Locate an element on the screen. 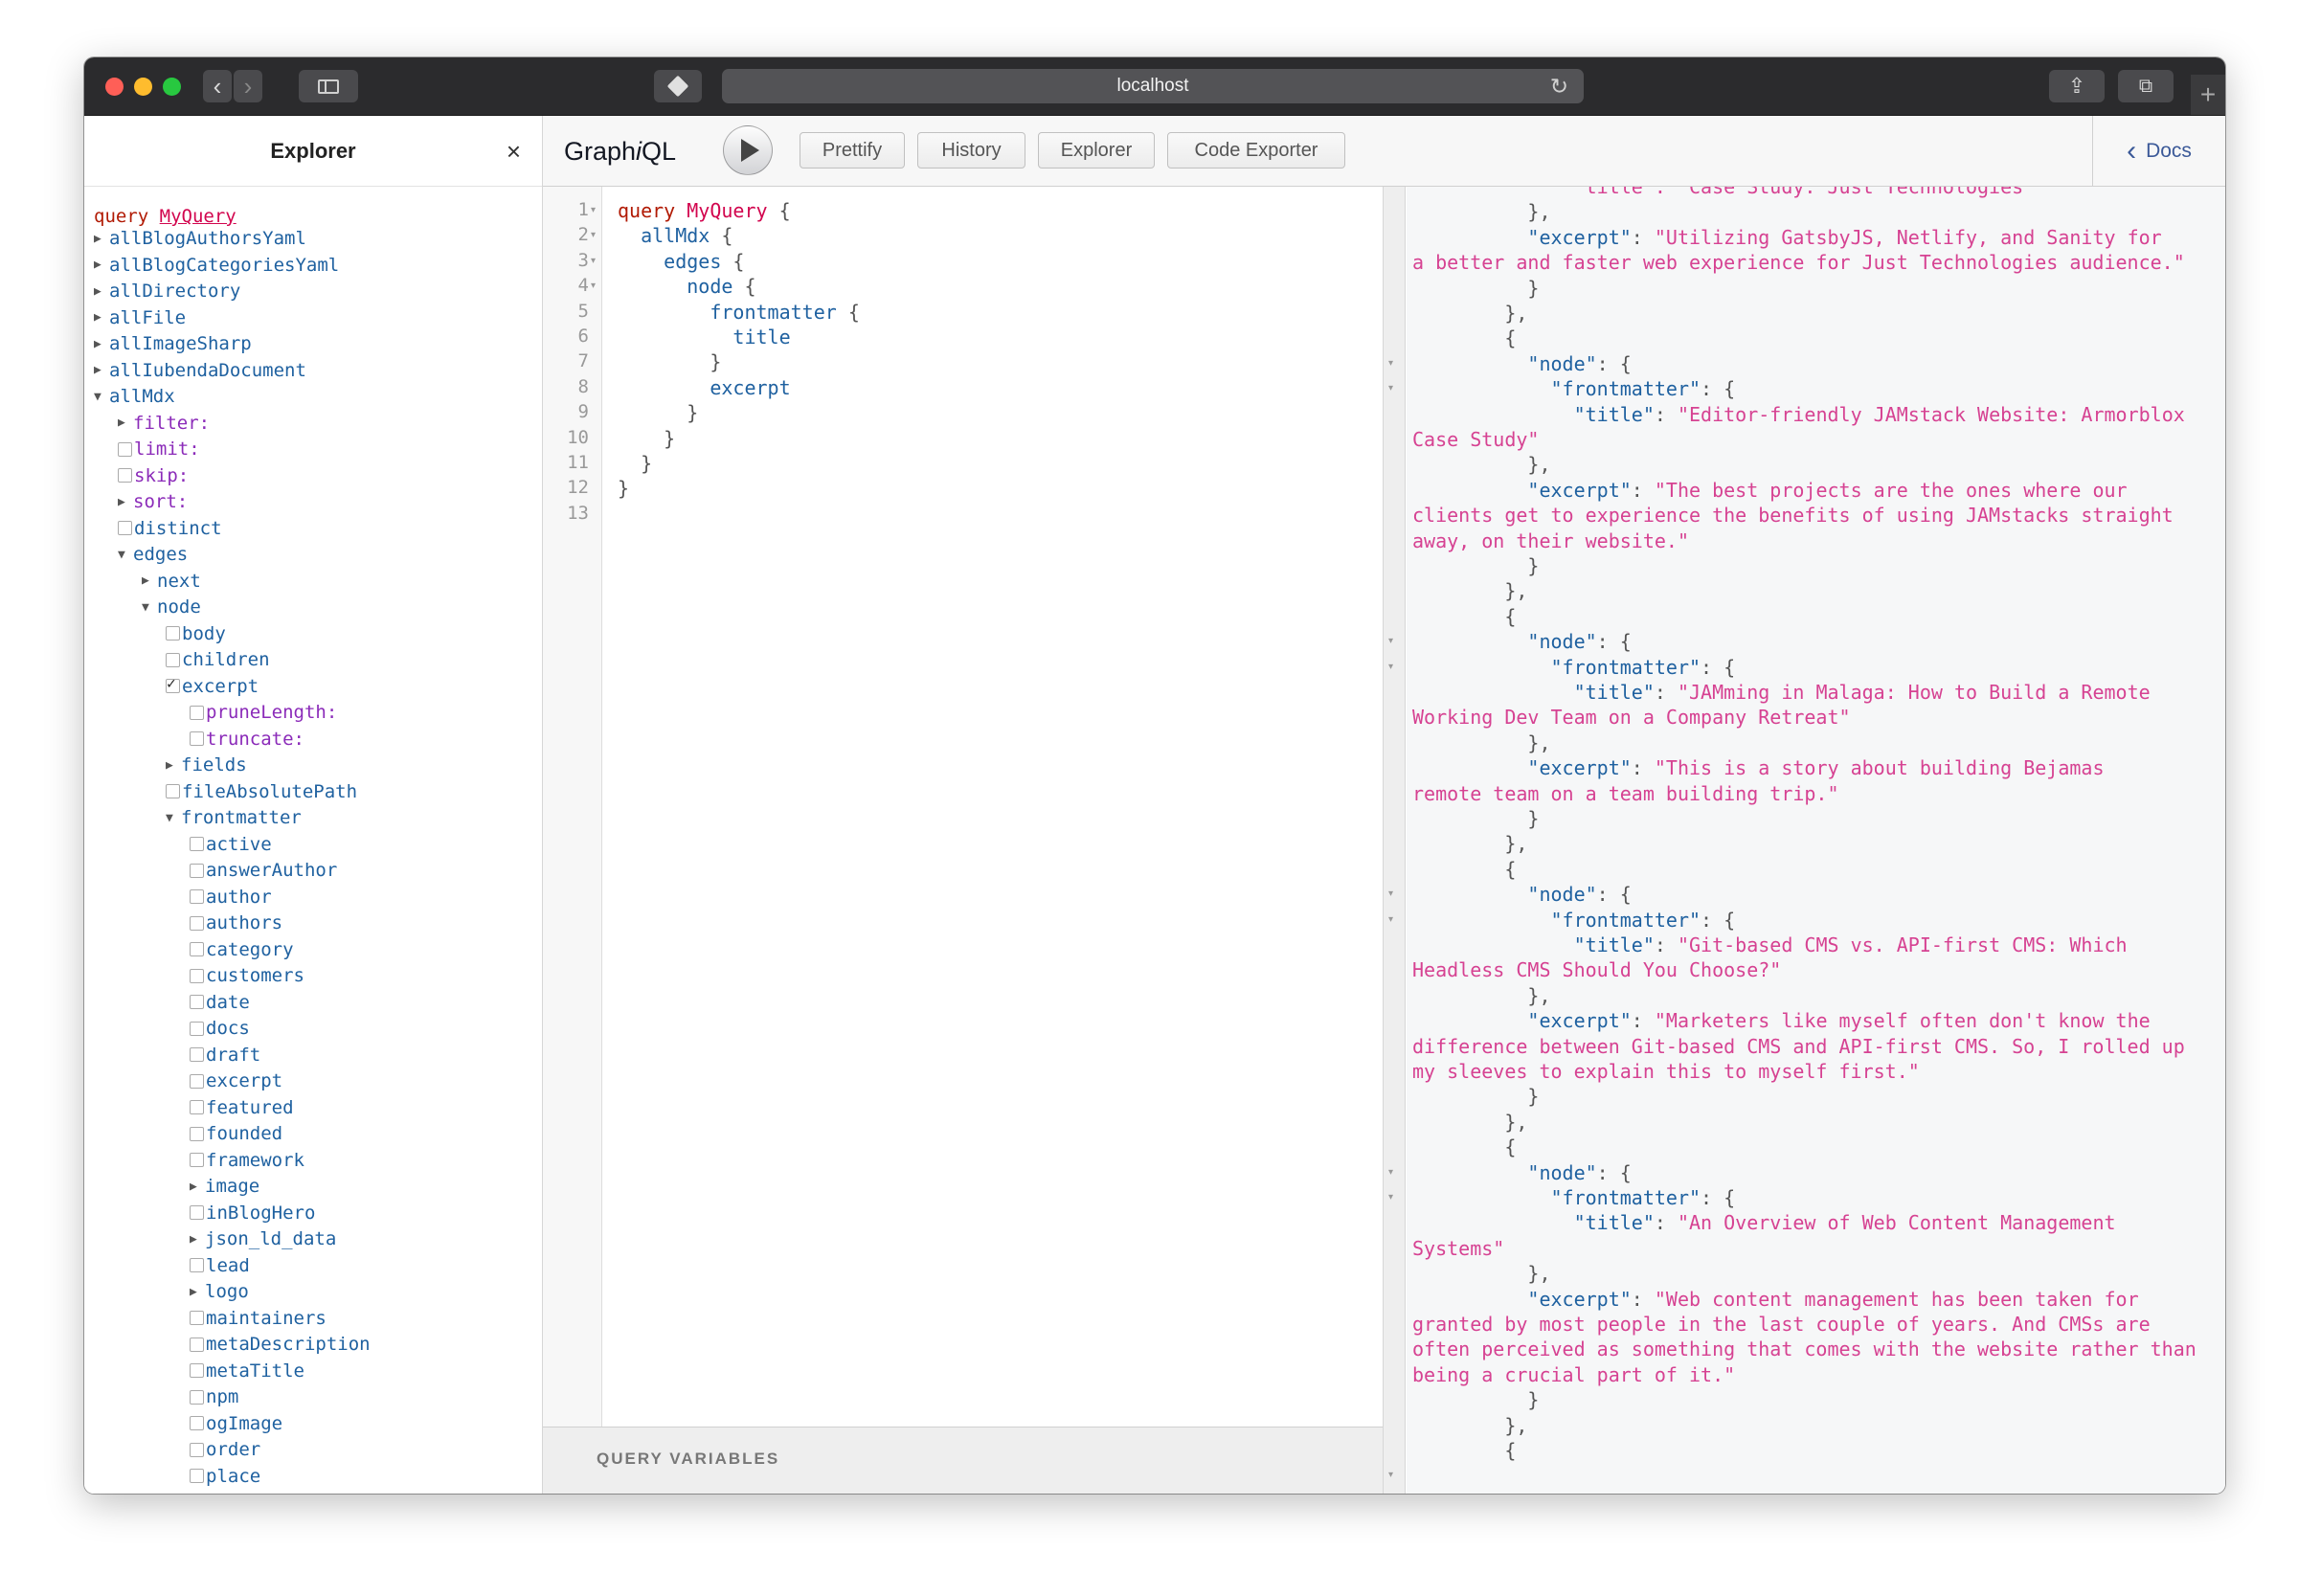 This screenshot has height=1596, width=2298. explorer-field-json_ld_data: ▶ json_ld_data is located at coordinates (263, 1238).